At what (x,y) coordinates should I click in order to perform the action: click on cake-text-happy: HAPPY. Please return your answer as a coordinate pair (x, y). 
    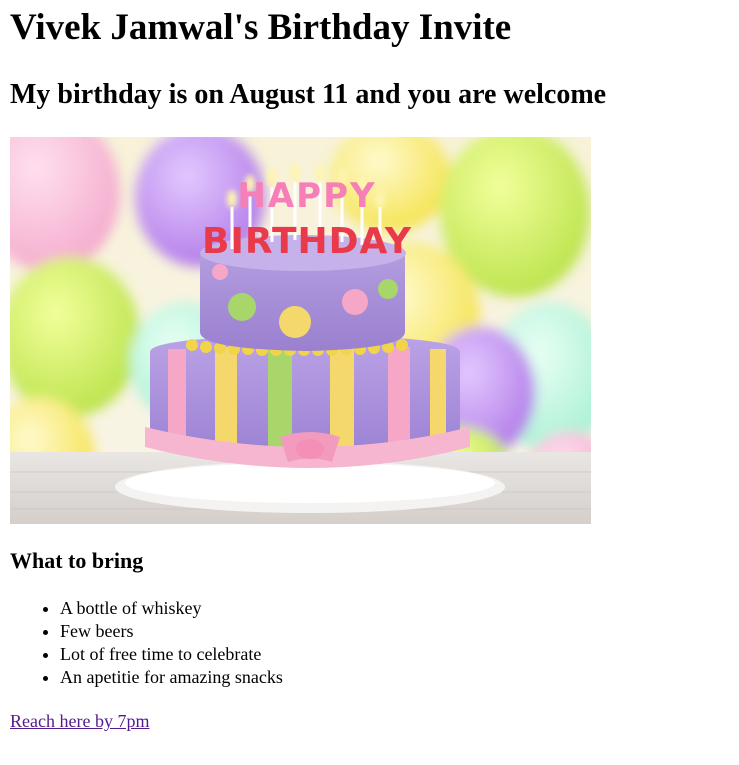
    Looking at the image, I should click on (306, 196).